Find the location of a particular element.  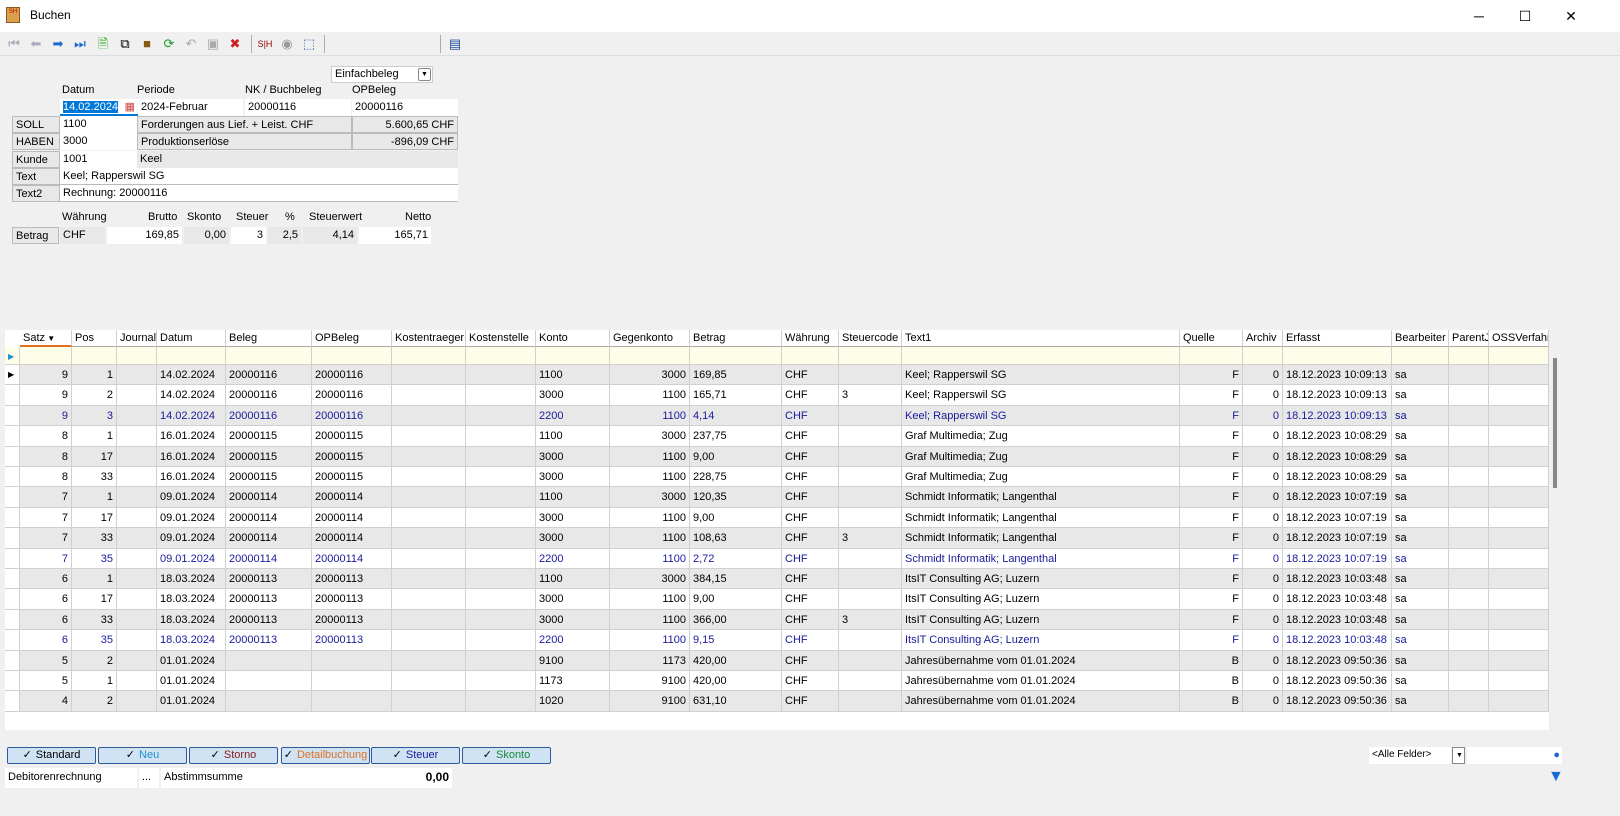

text-input: Keel; Rapperswil SG is located at coordinates (259, 176).